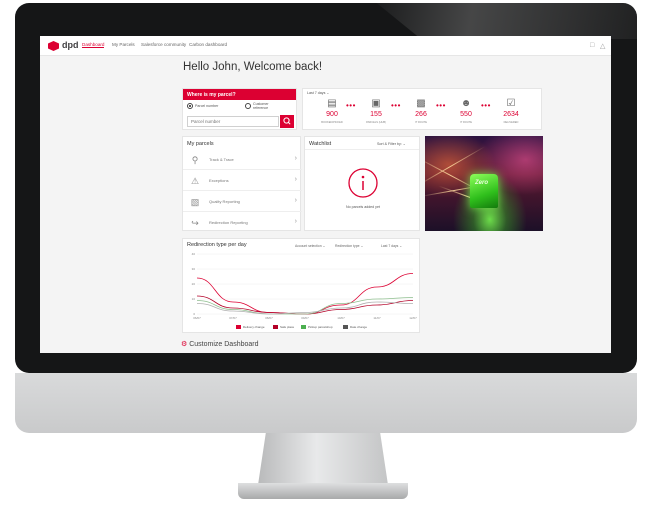  I want to click on dpd-logo-icon, so click(53, 46).